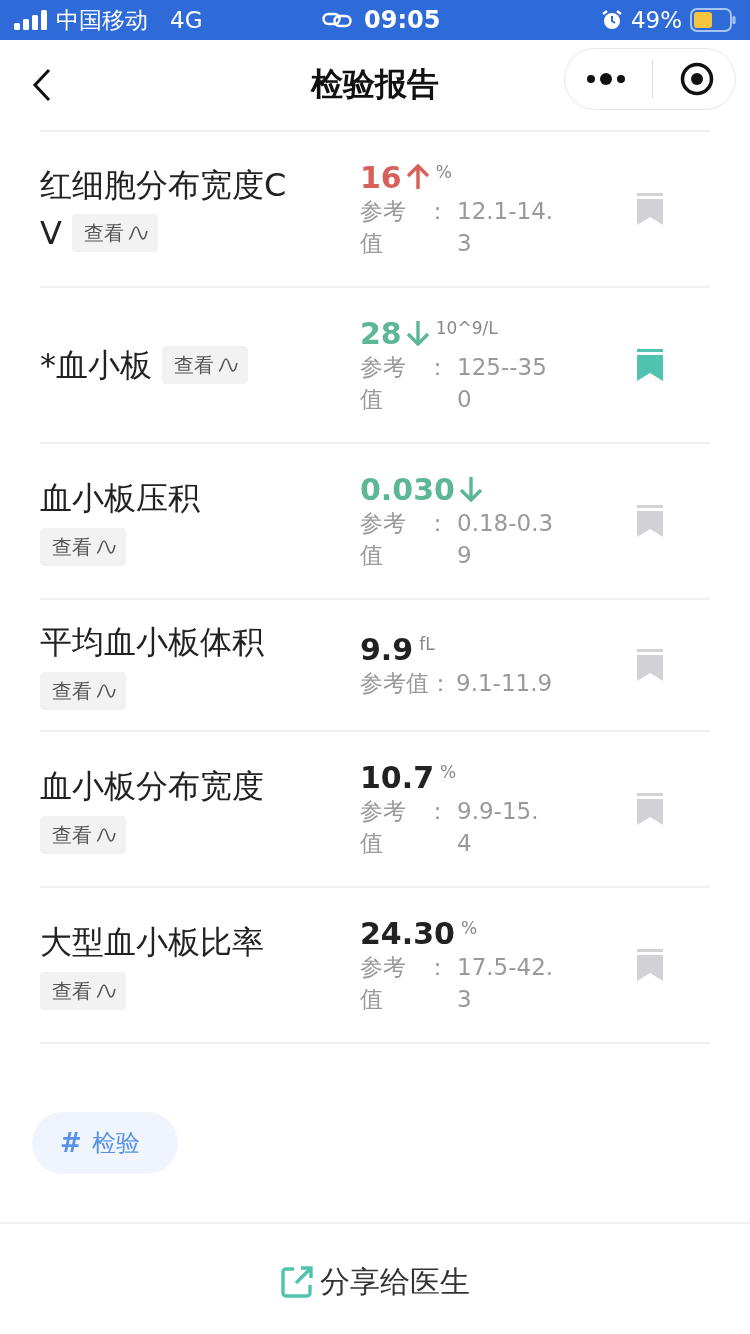  What do you see at coordinates (297, 1282) in the screenshot?
I see `share-icon` at bounding box center [297, 1282].